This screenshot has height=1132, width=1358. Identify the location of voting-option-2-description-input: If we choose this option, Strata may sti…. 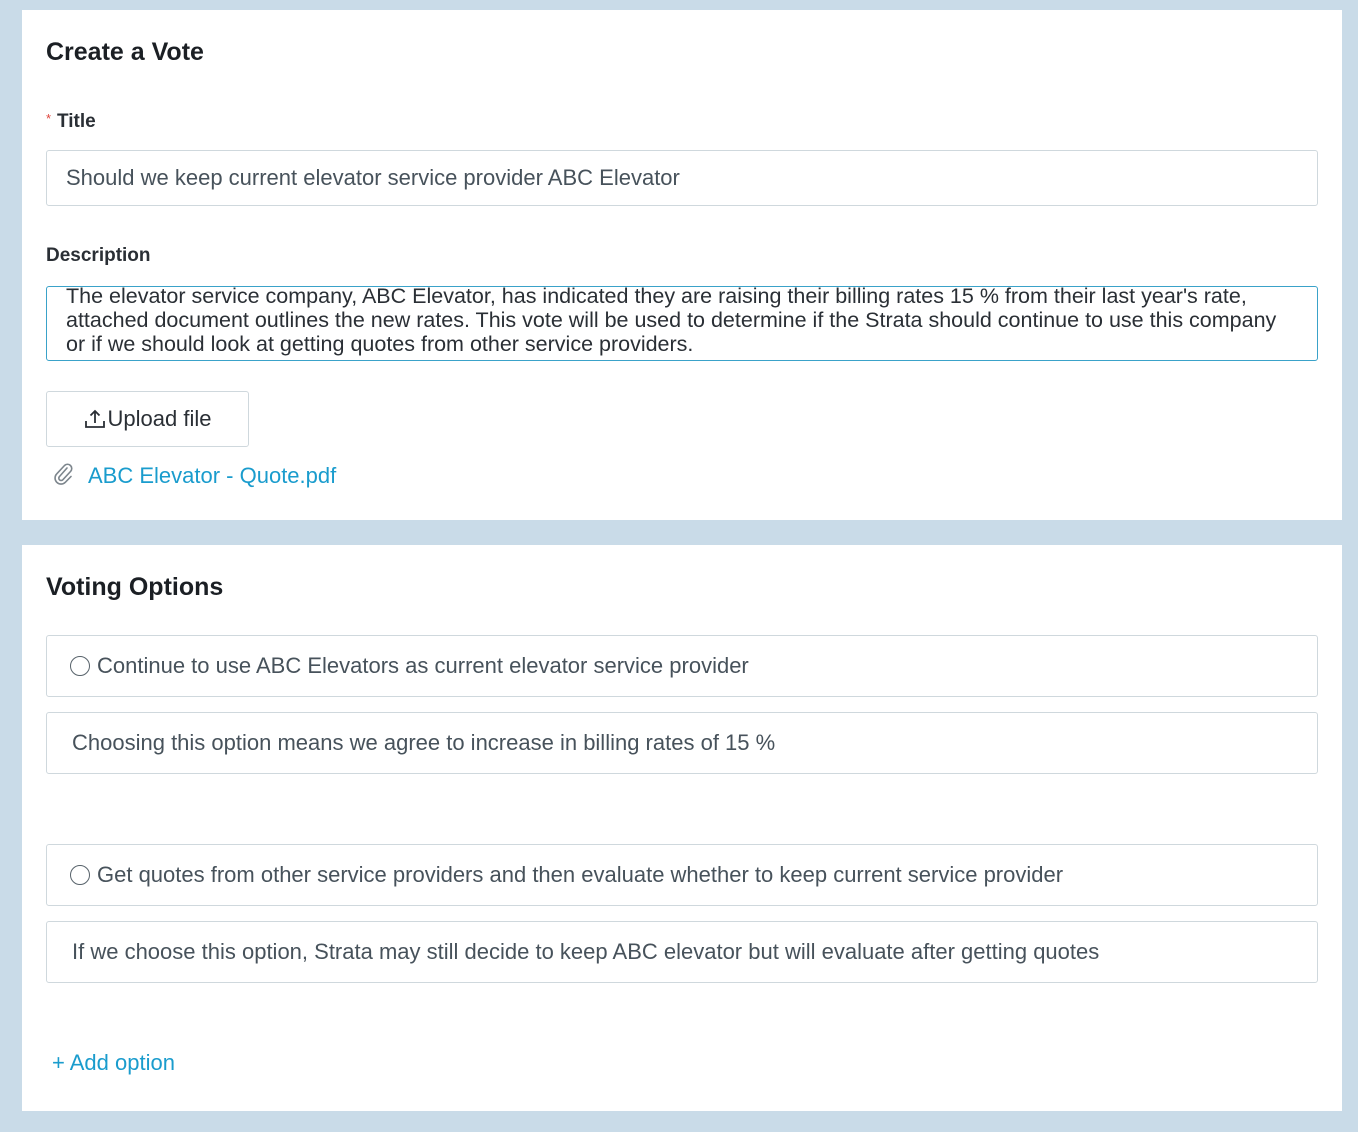
(682, 952).